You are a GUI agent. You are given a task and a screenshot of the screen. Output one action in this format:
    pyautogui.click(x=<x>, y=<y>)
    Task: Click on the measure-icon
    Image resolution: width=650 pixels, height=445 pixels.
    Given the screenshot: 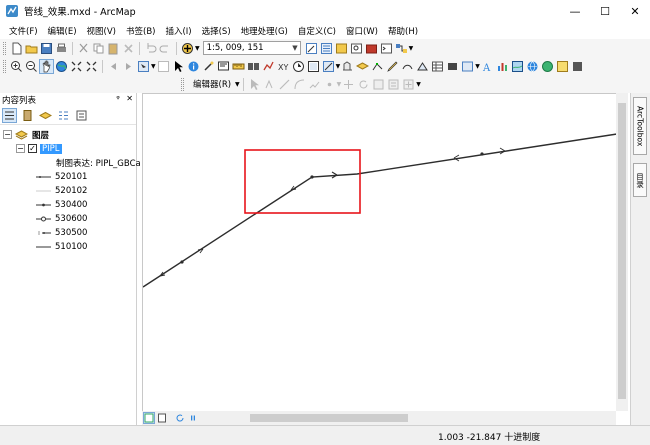 What is the action you would take?
    pyautogui.click(x=238, y=66)
    